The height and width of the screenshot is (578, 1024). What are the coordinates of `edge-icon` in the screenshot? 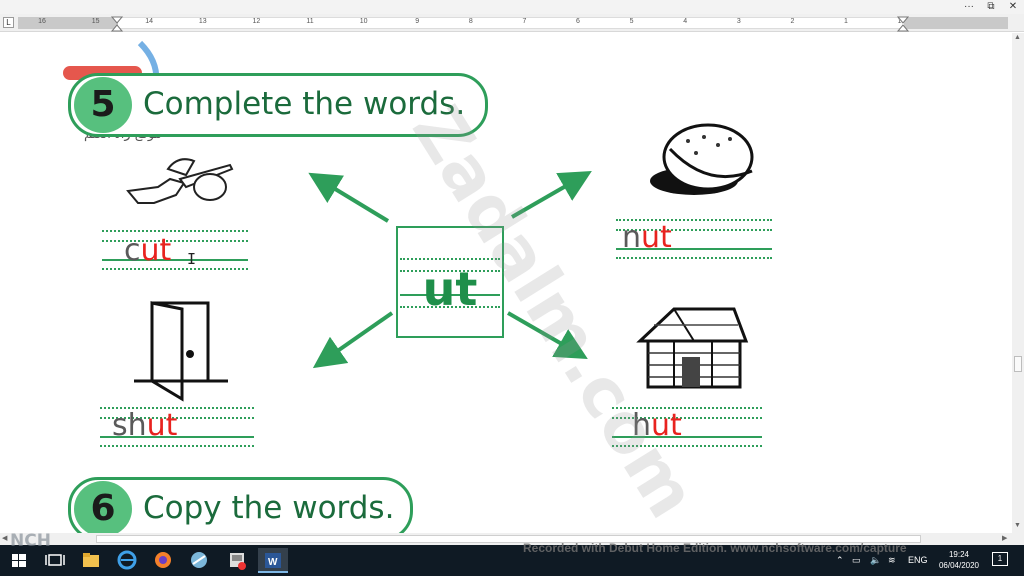 It's located at (127, 560).